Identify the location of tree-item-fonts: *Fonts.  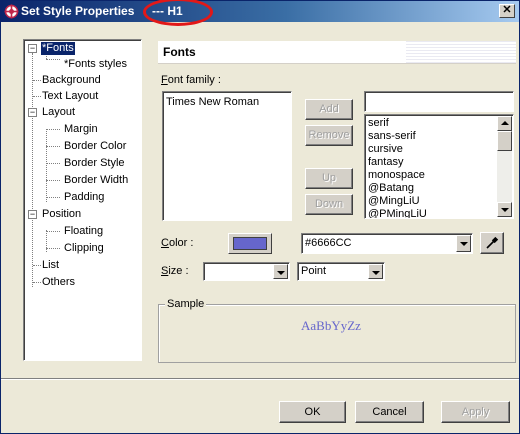
(58, 48).